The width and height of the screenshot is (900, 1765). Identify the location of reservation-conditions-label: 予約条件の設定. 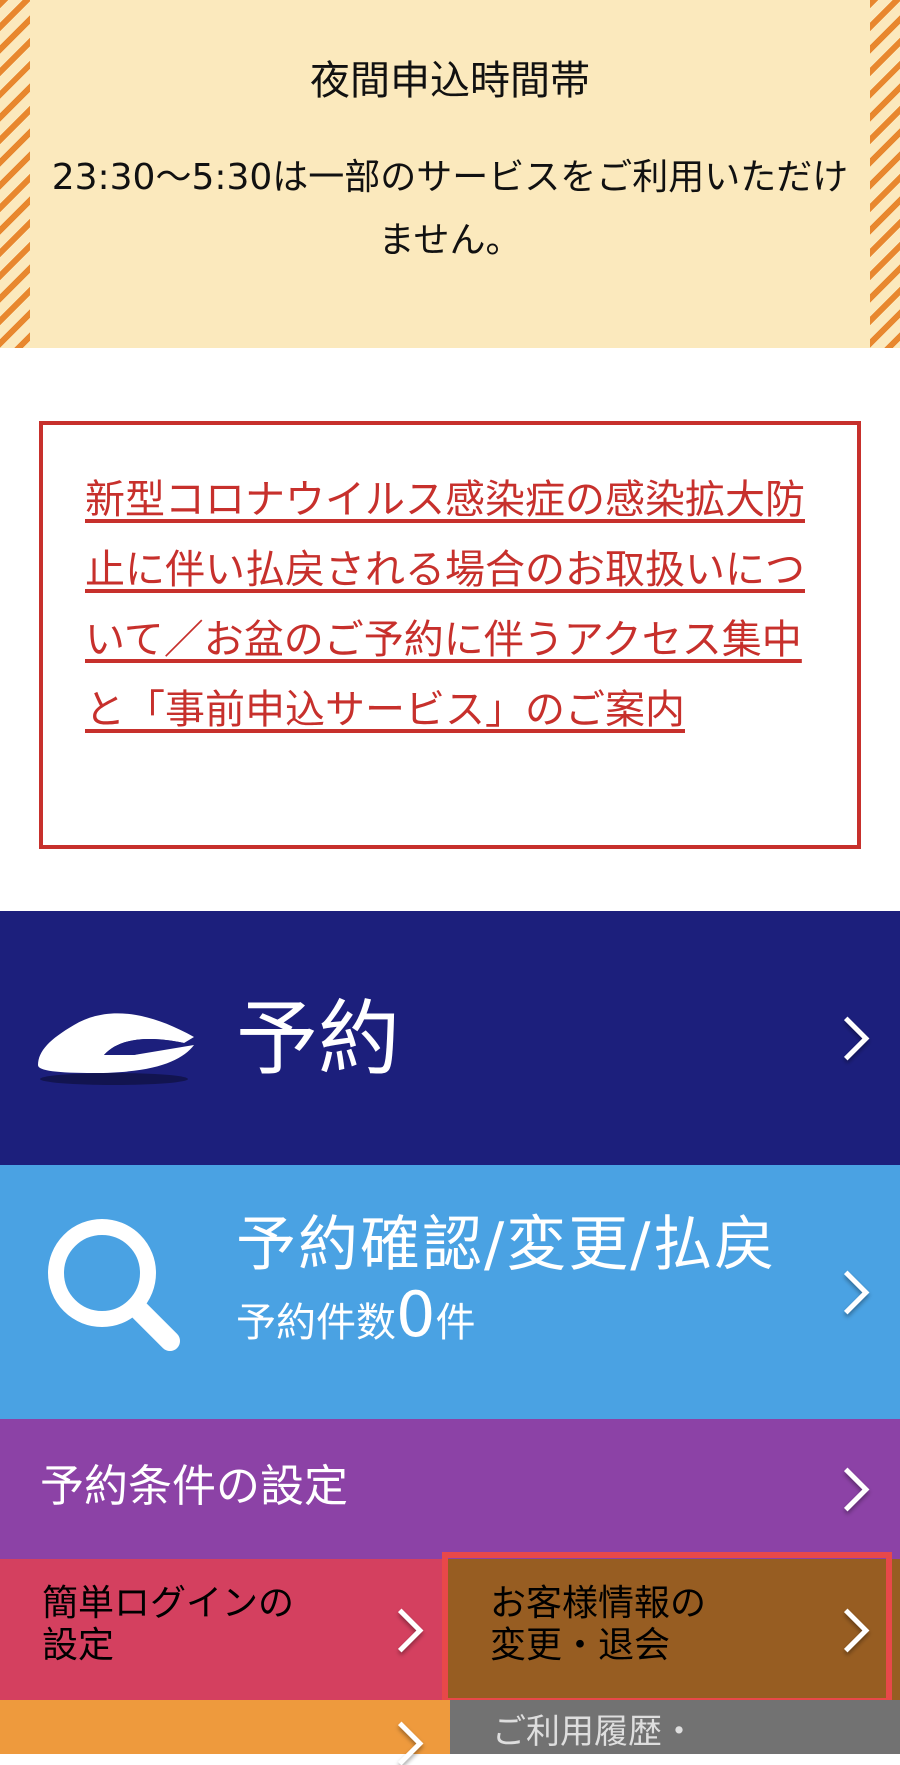
(194, 1486).